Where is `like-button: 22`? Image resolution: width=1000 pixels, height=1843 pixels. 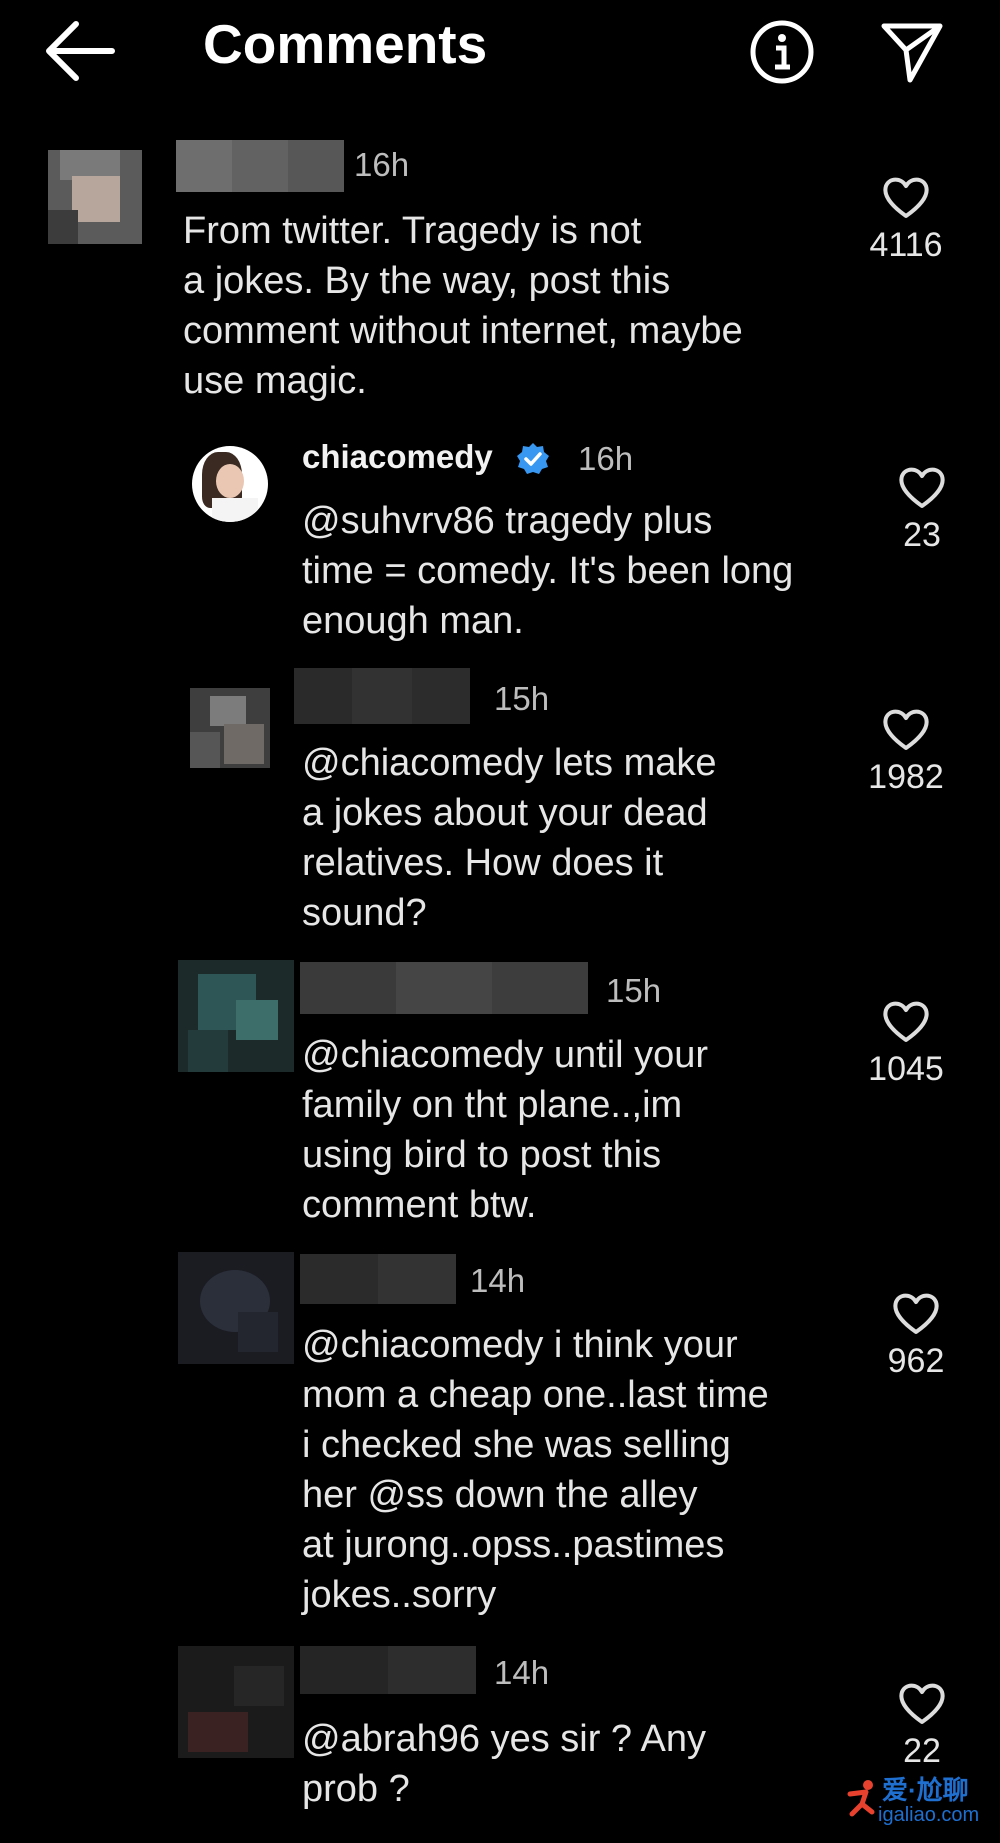 like-button: 22 is located at coordinates (922, 1725).